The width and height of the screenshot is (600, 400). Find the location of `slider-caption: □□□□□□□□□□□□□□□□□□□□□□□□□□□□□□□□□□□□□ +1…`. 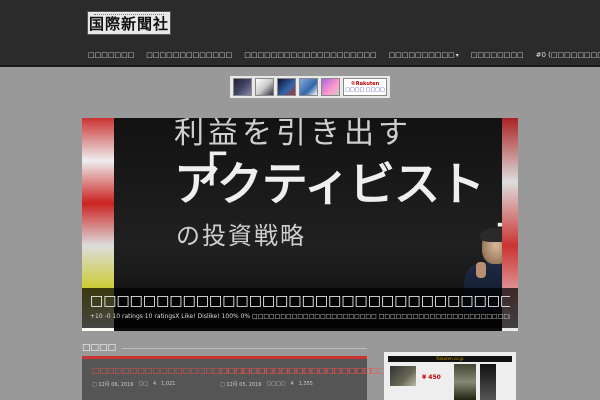

slider-caption: □□□□□□□□□□□□□□□□□□□□□□□□□□□□□□□□□□□□□ +1… is located at coordinates (300, 308).